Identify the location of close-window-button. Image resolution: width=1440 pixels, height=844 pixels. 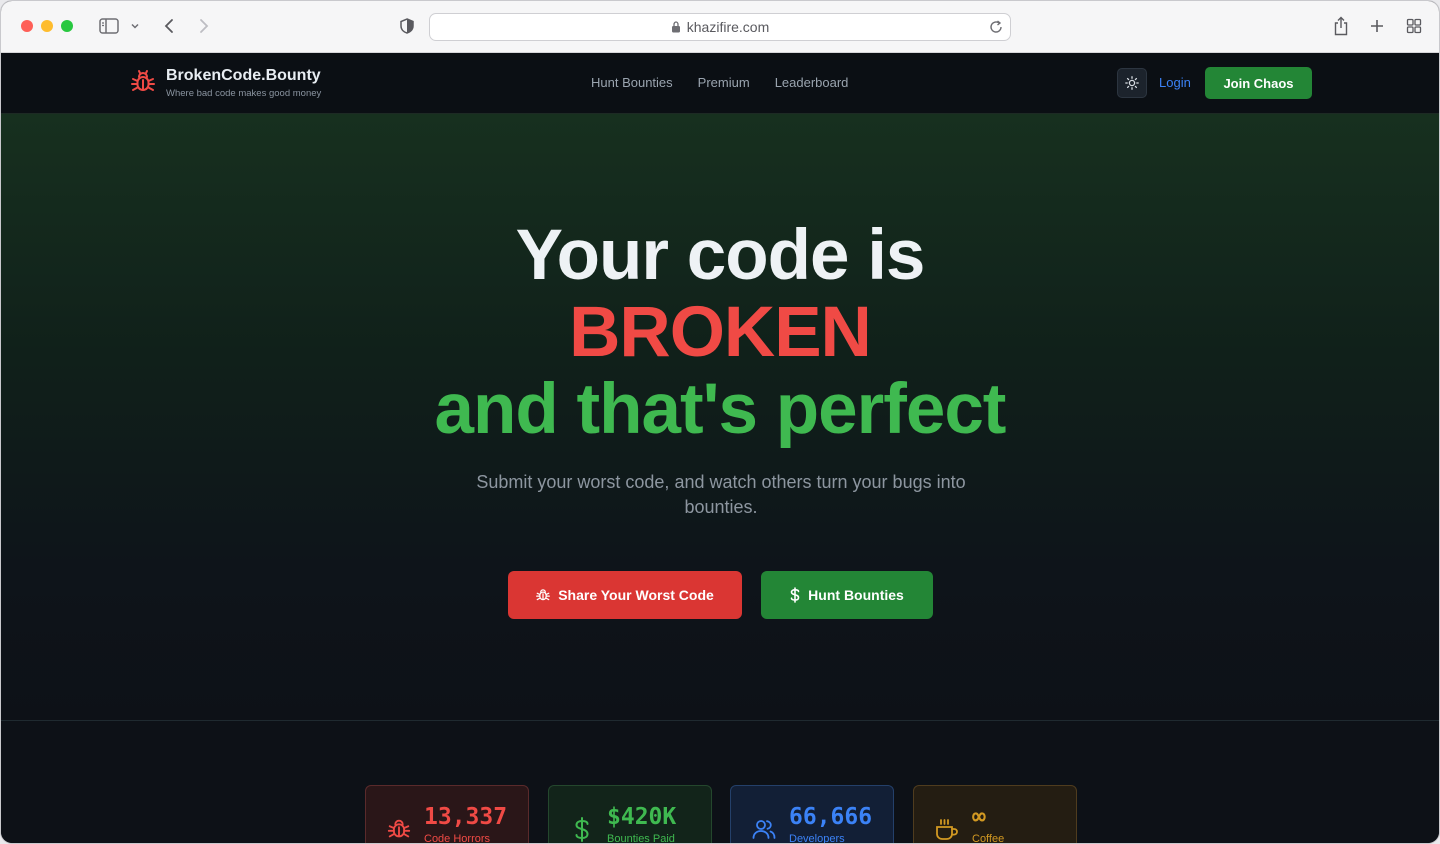
(27, 26).